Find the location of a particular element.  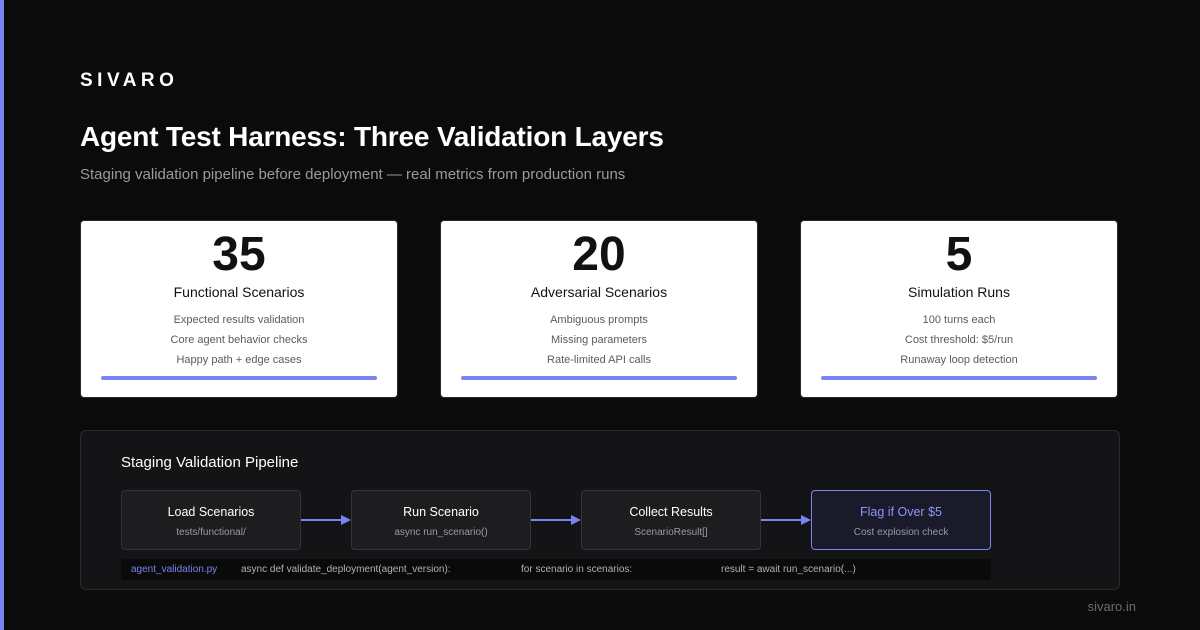

brand-logo: SIVARO is located at coordinates (129, 80).